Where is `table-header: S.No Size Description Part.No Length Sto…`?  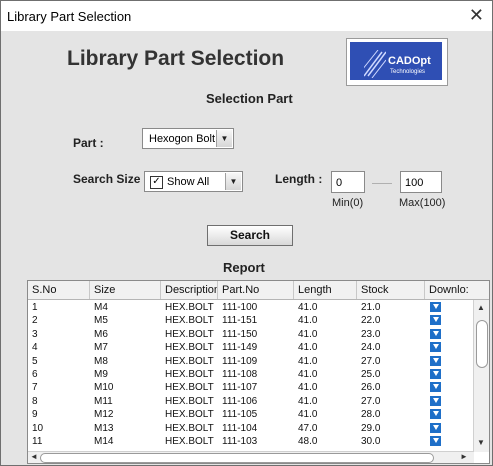 table-header: S.No Size Description Part.No Length Sto… is located at coordinates (258, 290).